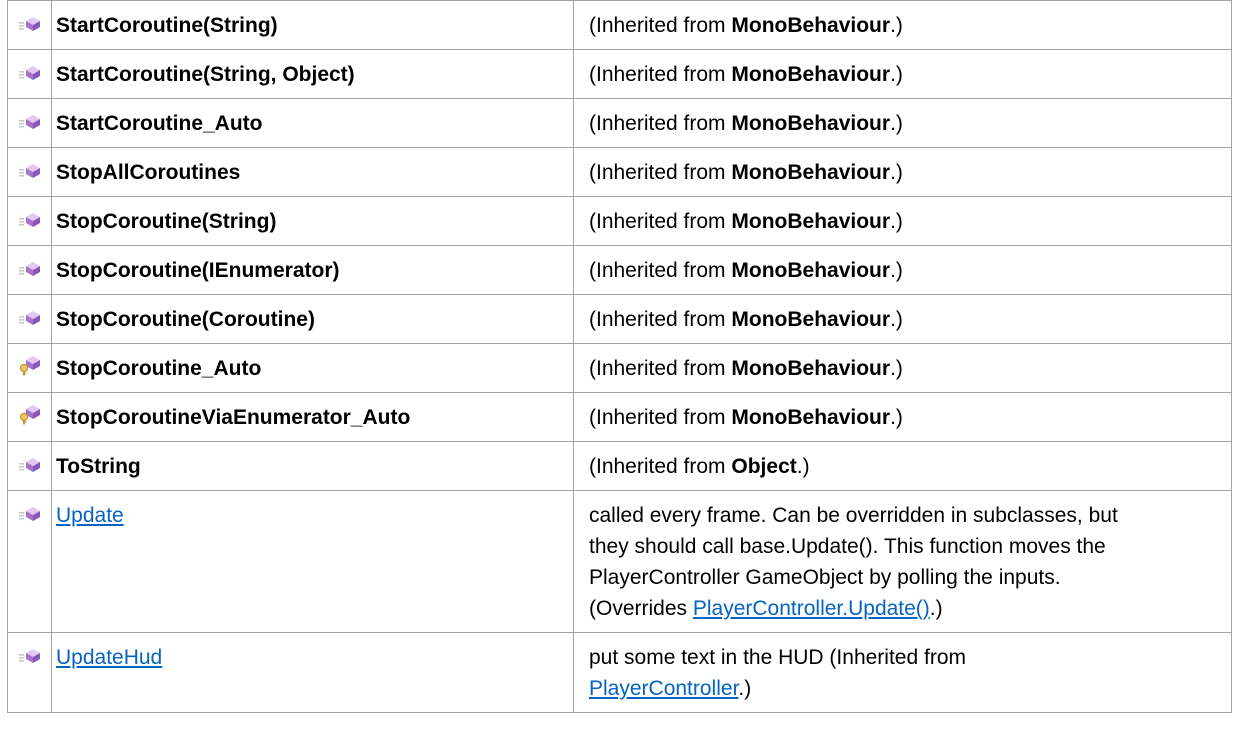 The image size is (1253, 736). What do you see at coordinates (312, 172) in the screenshot?
I see `name-cell: StopAllCoroutines` at bounding box center [312, 172].